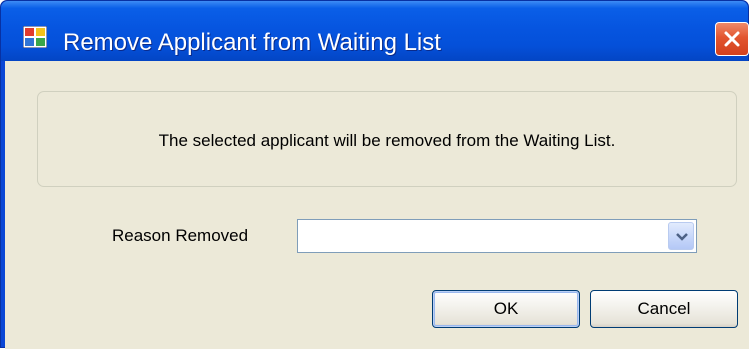  Describe the element at coordinates (664, 309) in the screenshot. I see `cancel-button: Cancel` at that location.